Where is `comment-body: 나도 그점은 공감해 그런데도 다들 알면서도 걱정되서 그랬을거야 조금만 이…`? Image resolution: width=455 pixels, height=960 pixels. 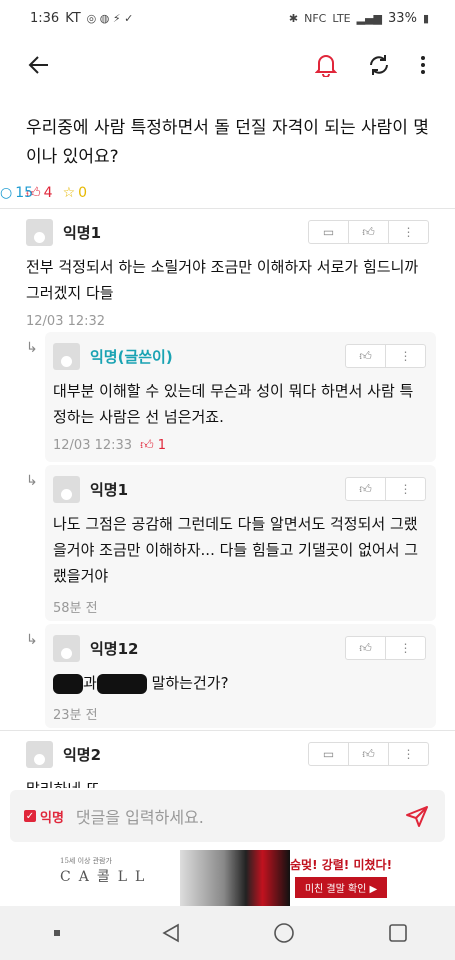
comment-body: 나도 그점은 공감해 그런데도 다들 알면서도 걱정되서 그랬을거야 조금만 이… is located at coordinates (236, 550).